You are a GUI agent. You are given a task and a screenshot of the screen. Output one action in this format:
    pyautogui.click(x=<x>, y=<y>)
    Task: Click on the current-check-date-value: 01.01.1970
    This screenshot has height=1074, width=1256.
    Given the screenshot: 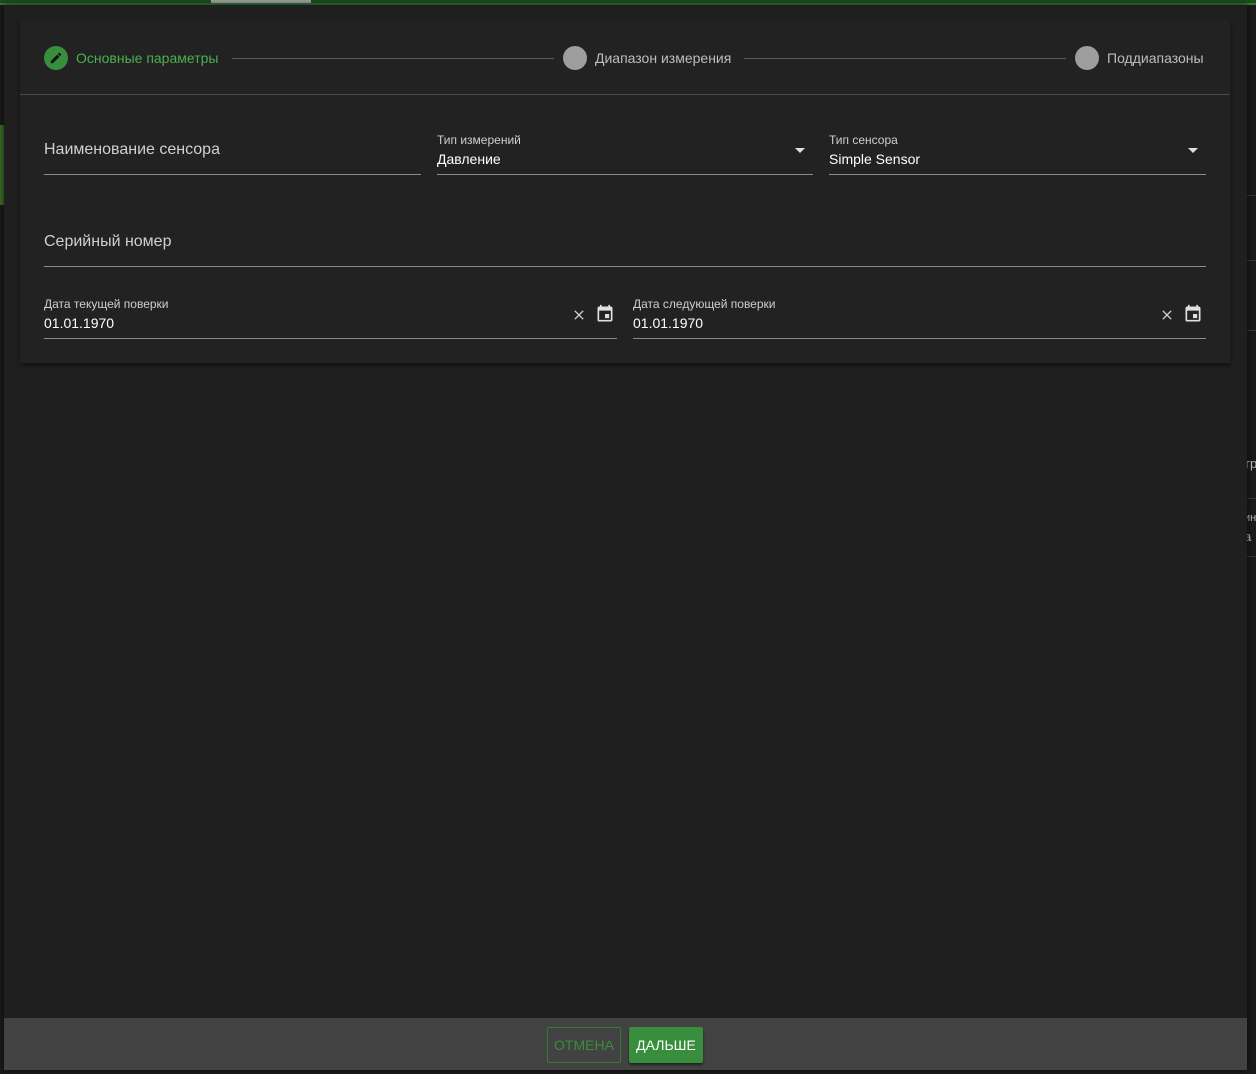 What is the action you would take?
    pyautogui.click(x=79, y=323)
    